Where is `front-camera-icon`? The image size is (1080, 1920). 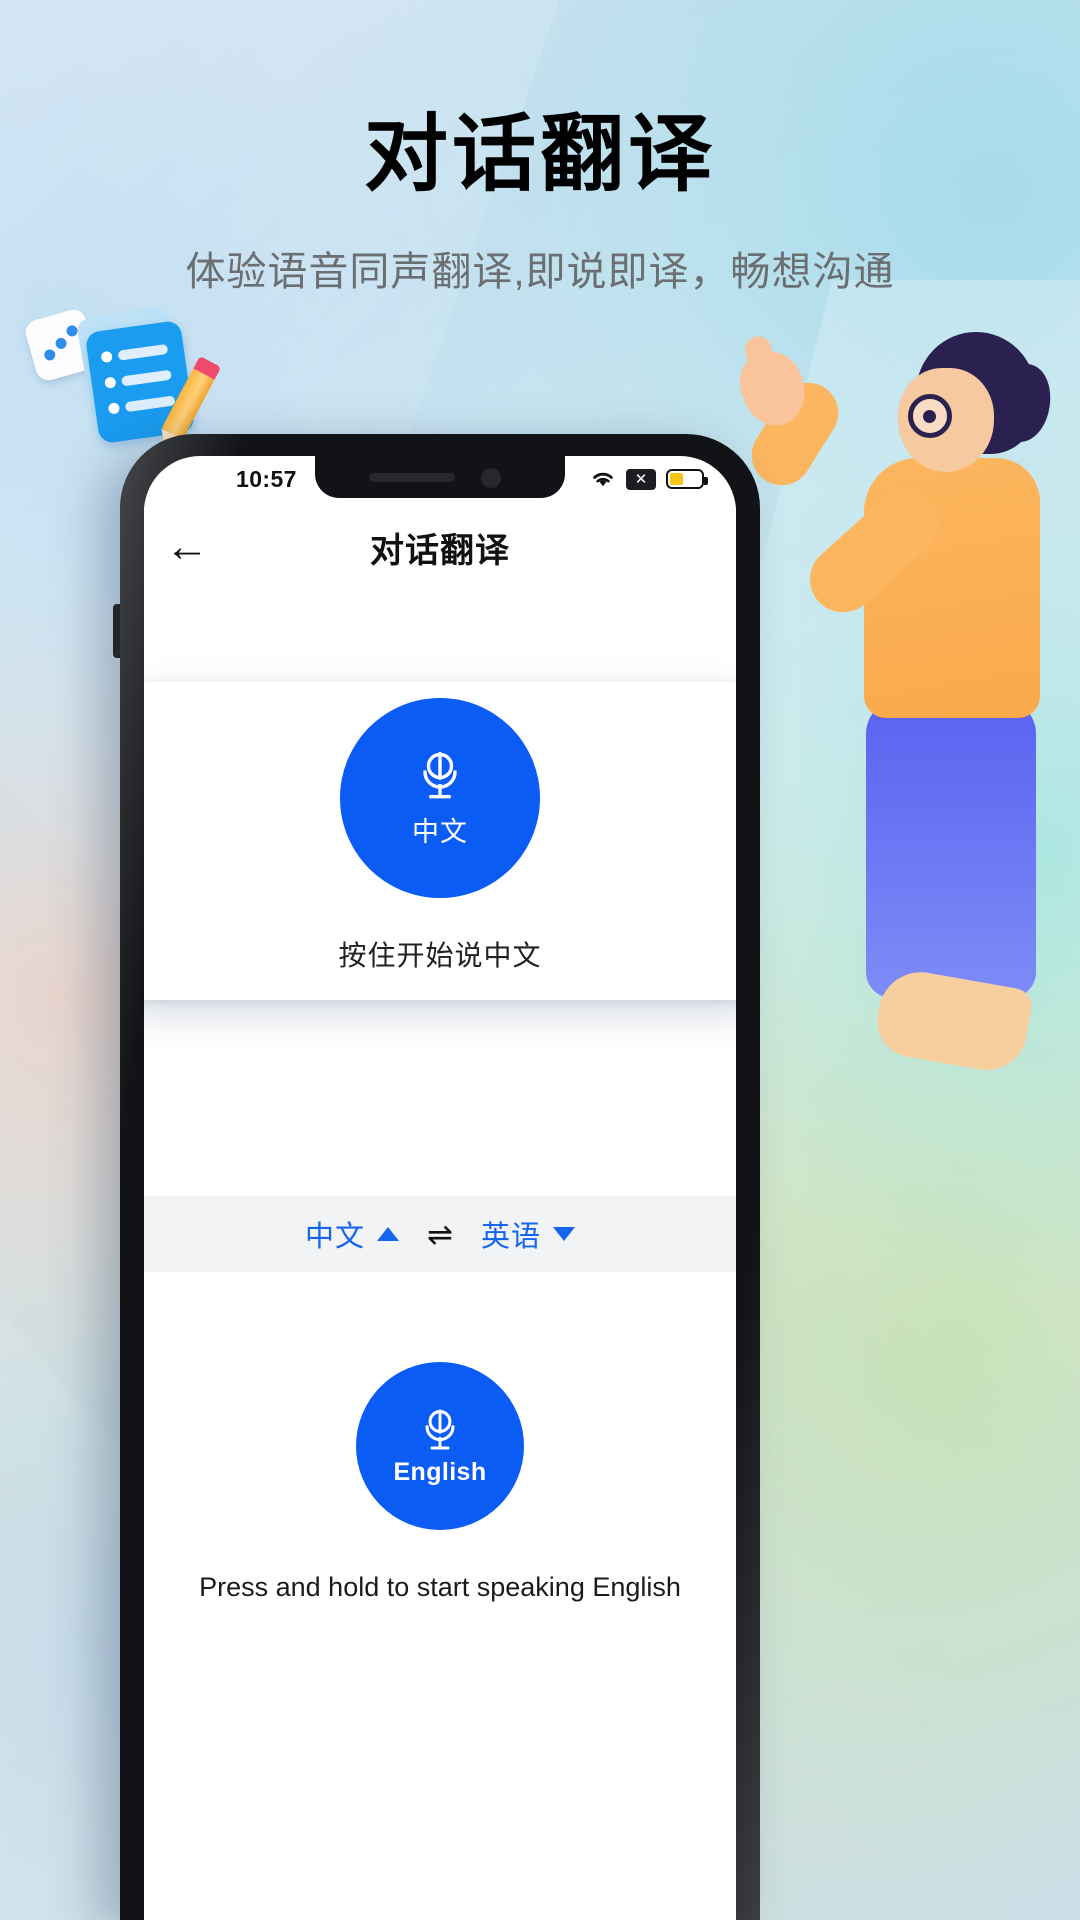
front-camera-icon is located at coordinates (491, 478).